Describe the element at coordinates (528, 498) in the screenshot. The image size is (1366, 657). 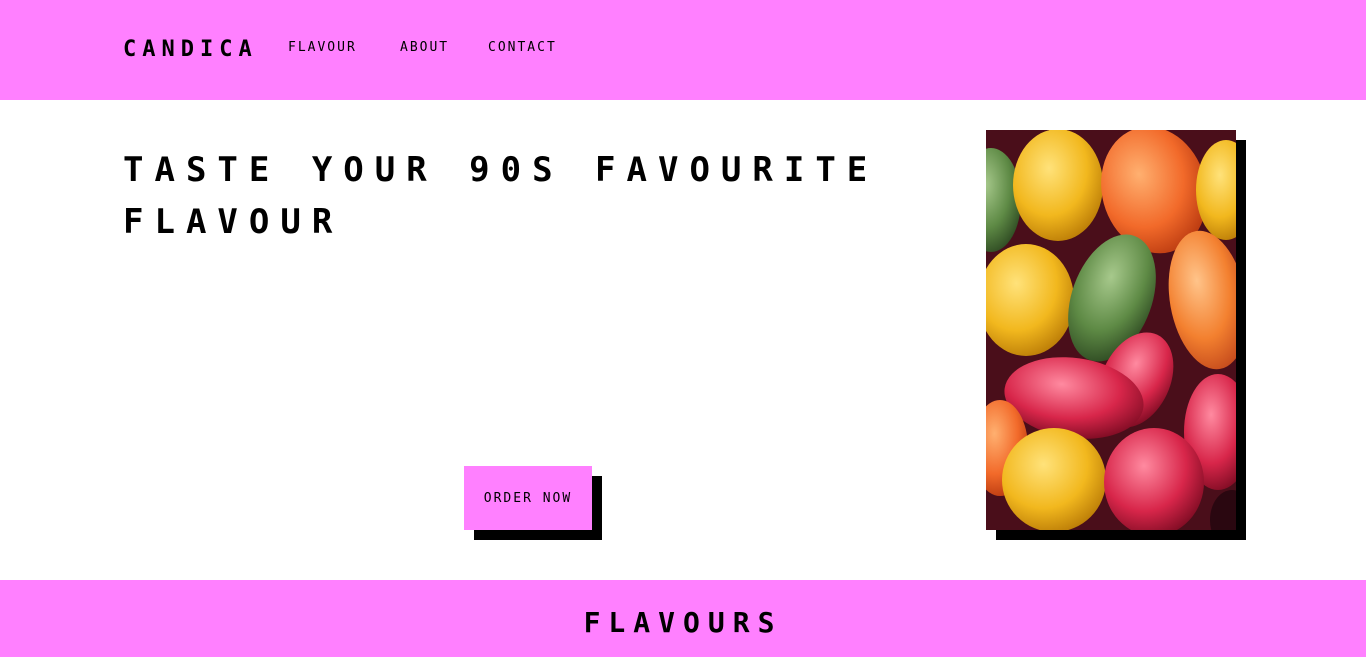
I see `order-now-button: ORDER NOW` at that location.